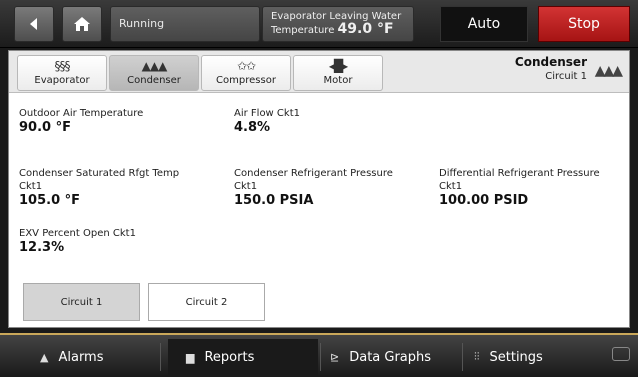 The width and height of the screenshot is (638, 377). I want to click on graph-icon: ⊵, so click(335, 357).